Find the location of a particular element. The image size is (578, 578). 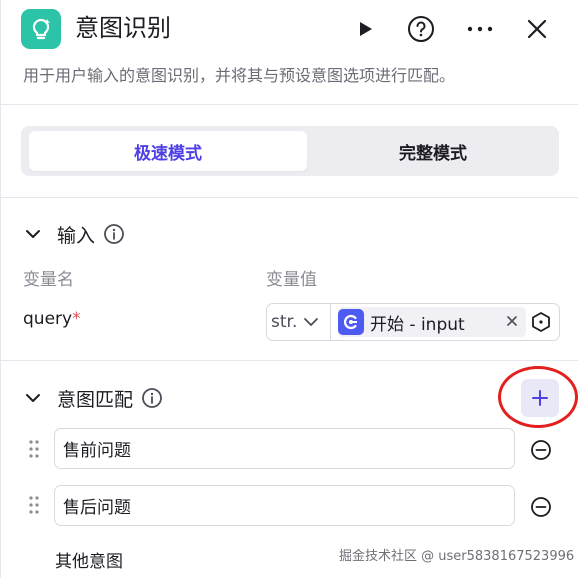

mode-switch: 极速模式 完整模式 is located at coordinates (290, 151).